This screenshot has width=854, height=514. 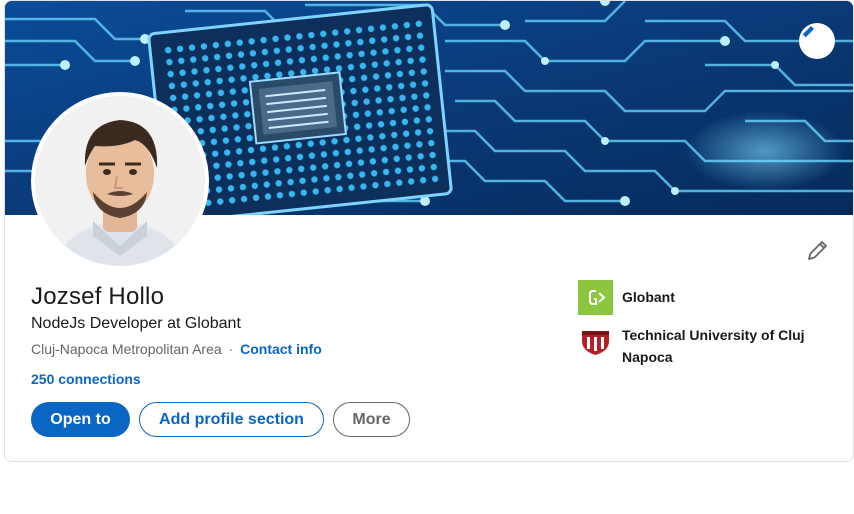 What do you see at coordinates (80, 419) in the screenshot?
I see `open-to-button: Open to` at bounding box center [80, 419].